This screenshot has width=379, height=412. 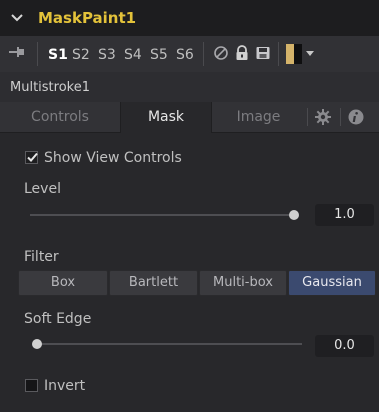 What do you see at coordinates (58, 55) in the screenshot?
I see `version-s1: S1` at bounding box center [58, 55].